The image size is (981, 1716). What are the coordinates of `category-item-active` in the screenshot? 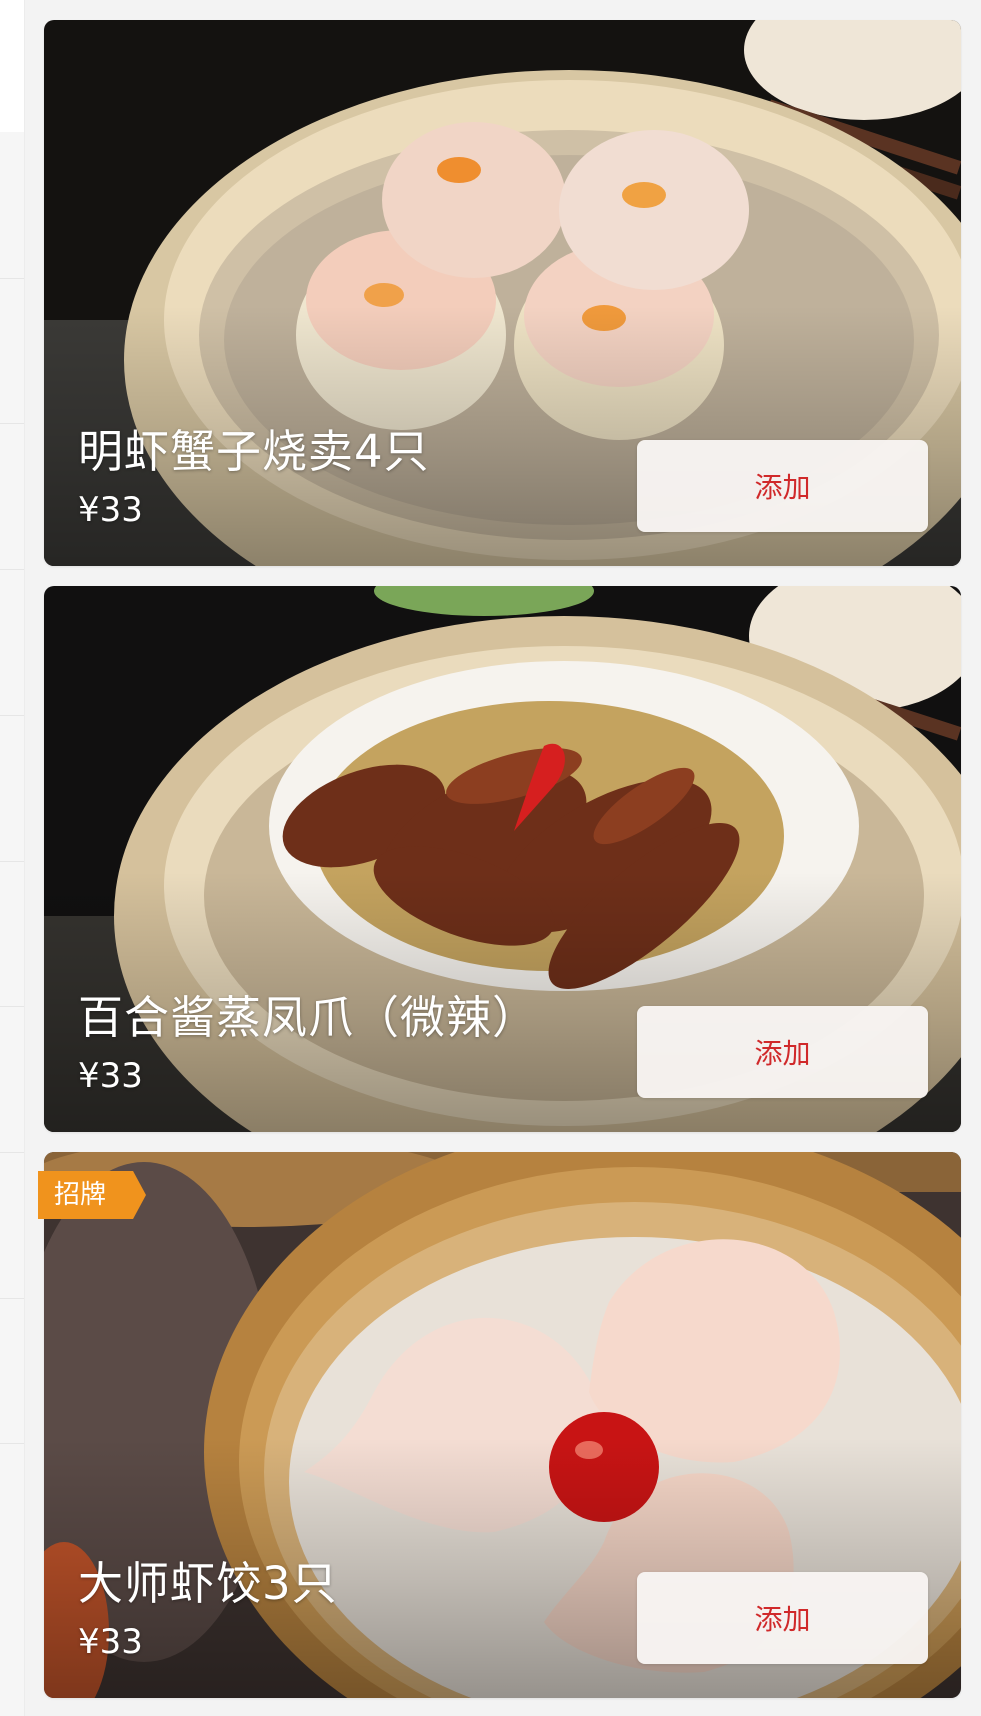 It's located at (12, 66).